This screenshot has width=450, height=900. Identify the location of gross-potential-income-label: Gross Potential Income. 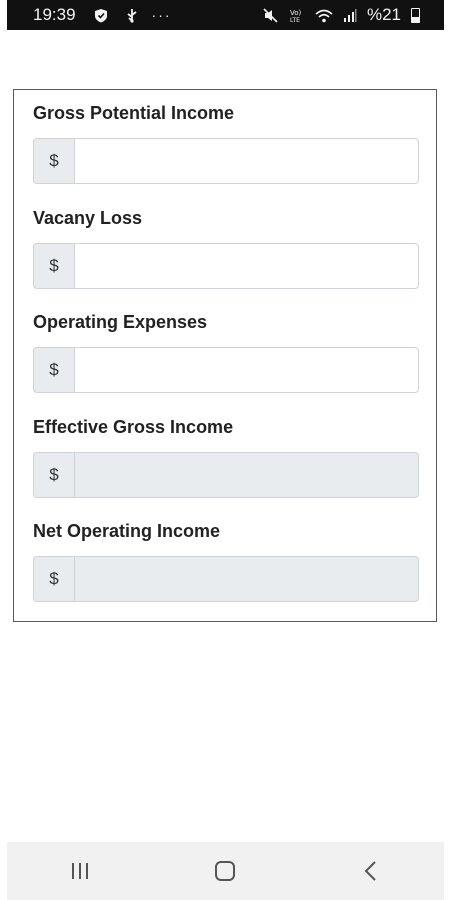
(134, 113).